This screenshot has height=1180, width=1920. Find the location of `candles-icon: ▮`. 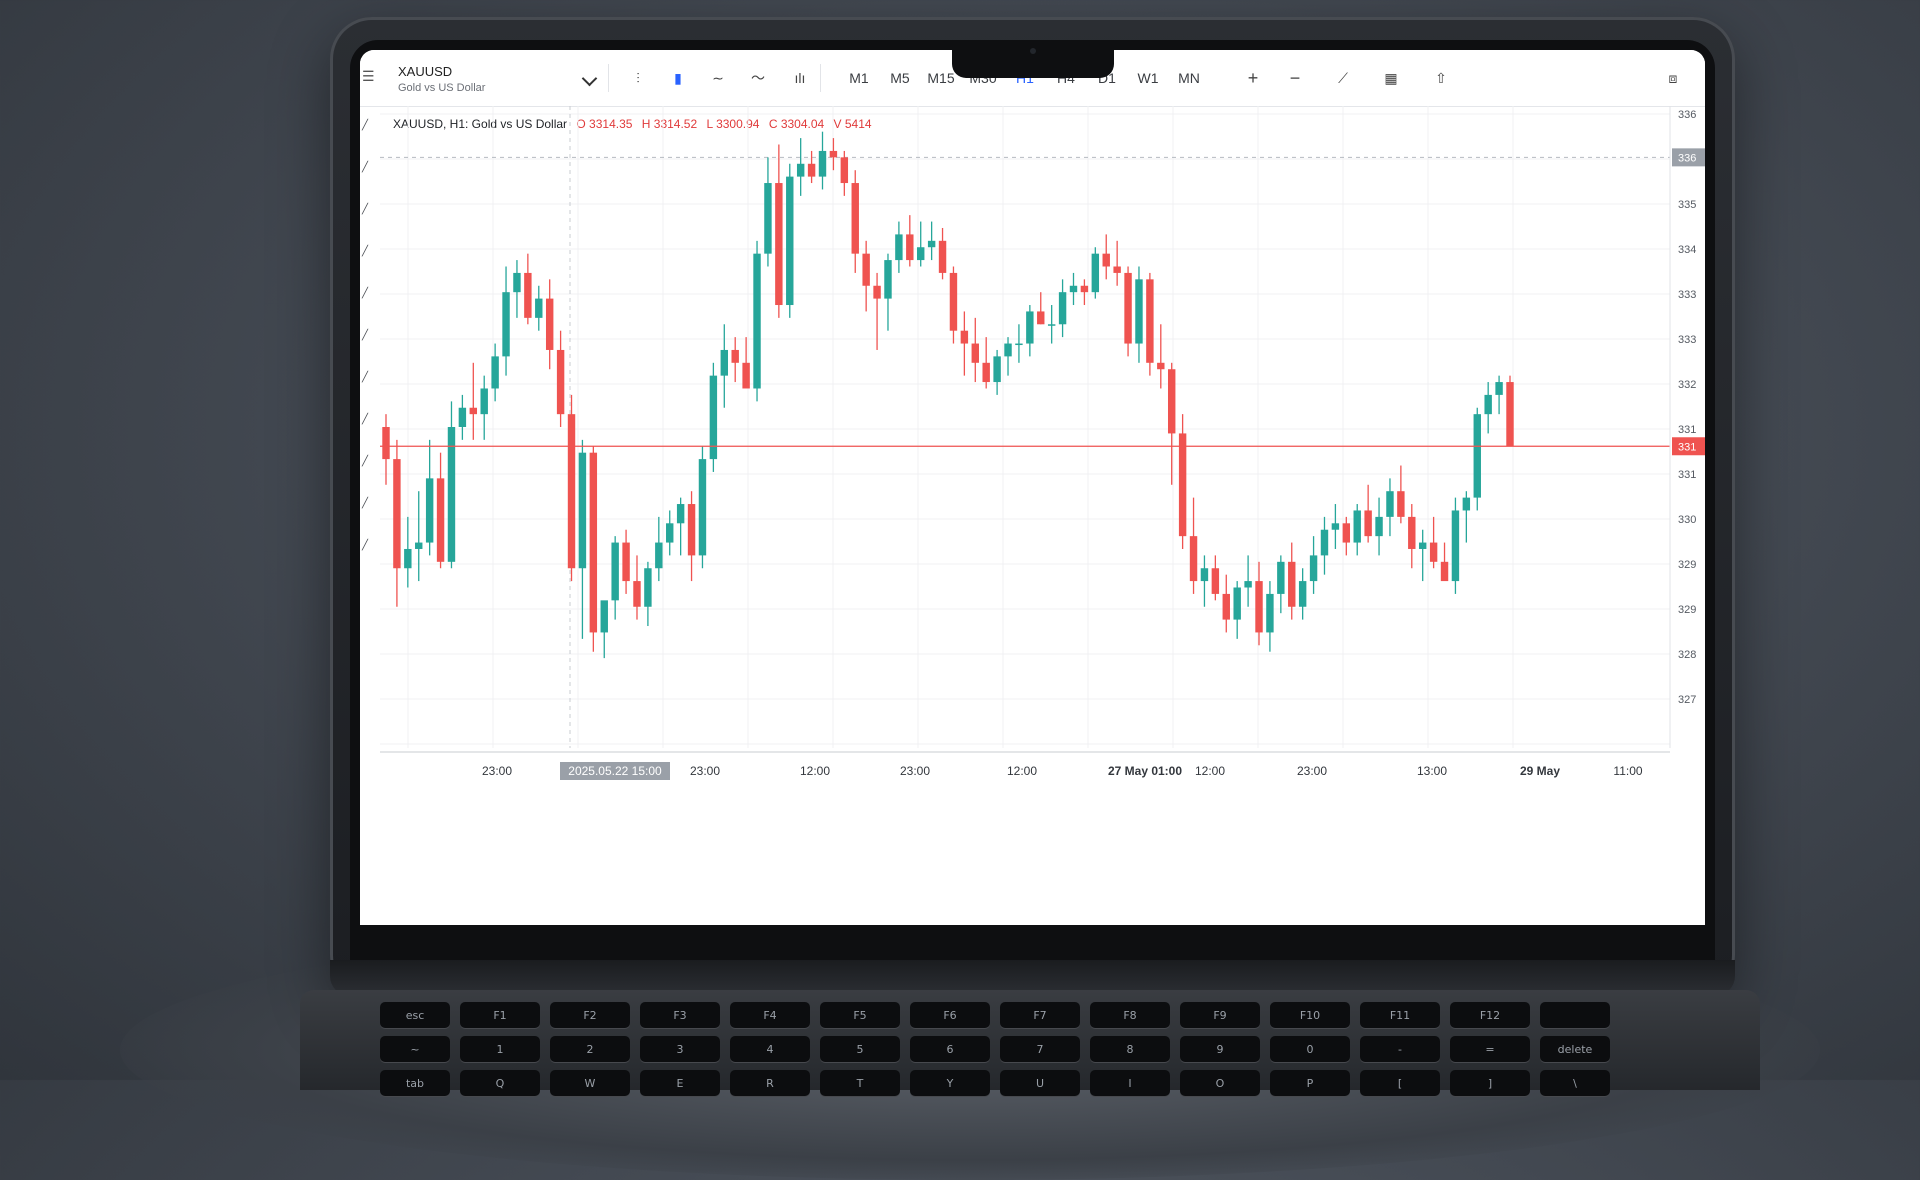

candles-icon: ▮ is located at coordinates (678, 78).